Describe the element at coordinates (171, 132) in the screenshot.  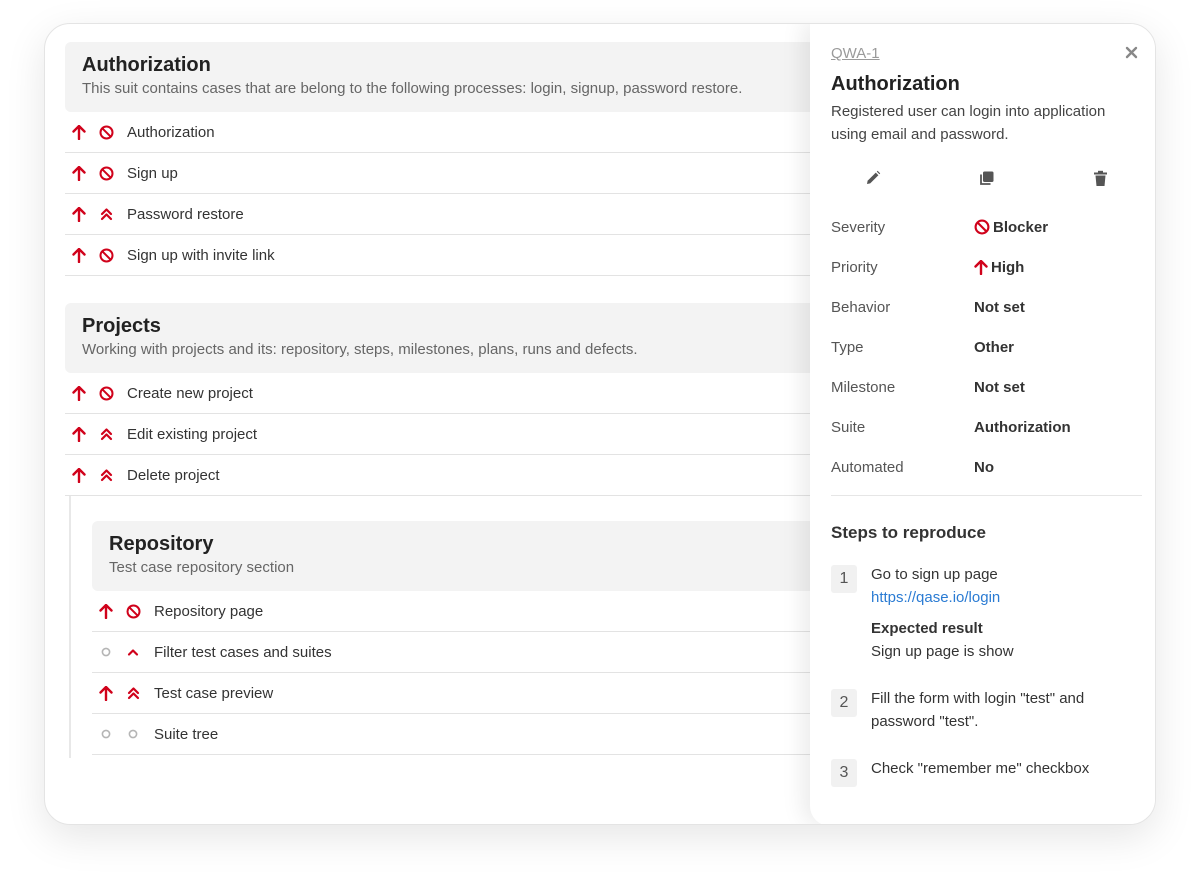
I see `case-title: Authorization` at that location.